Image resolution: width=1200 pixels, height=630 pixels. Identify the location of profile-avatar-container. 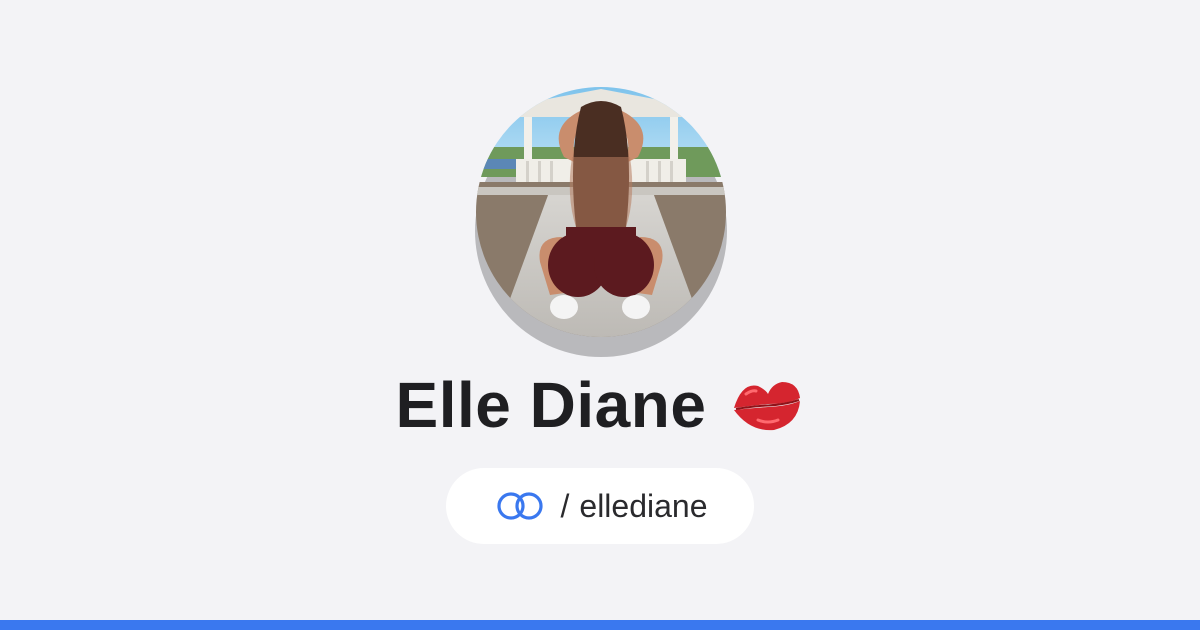
(601, 222).